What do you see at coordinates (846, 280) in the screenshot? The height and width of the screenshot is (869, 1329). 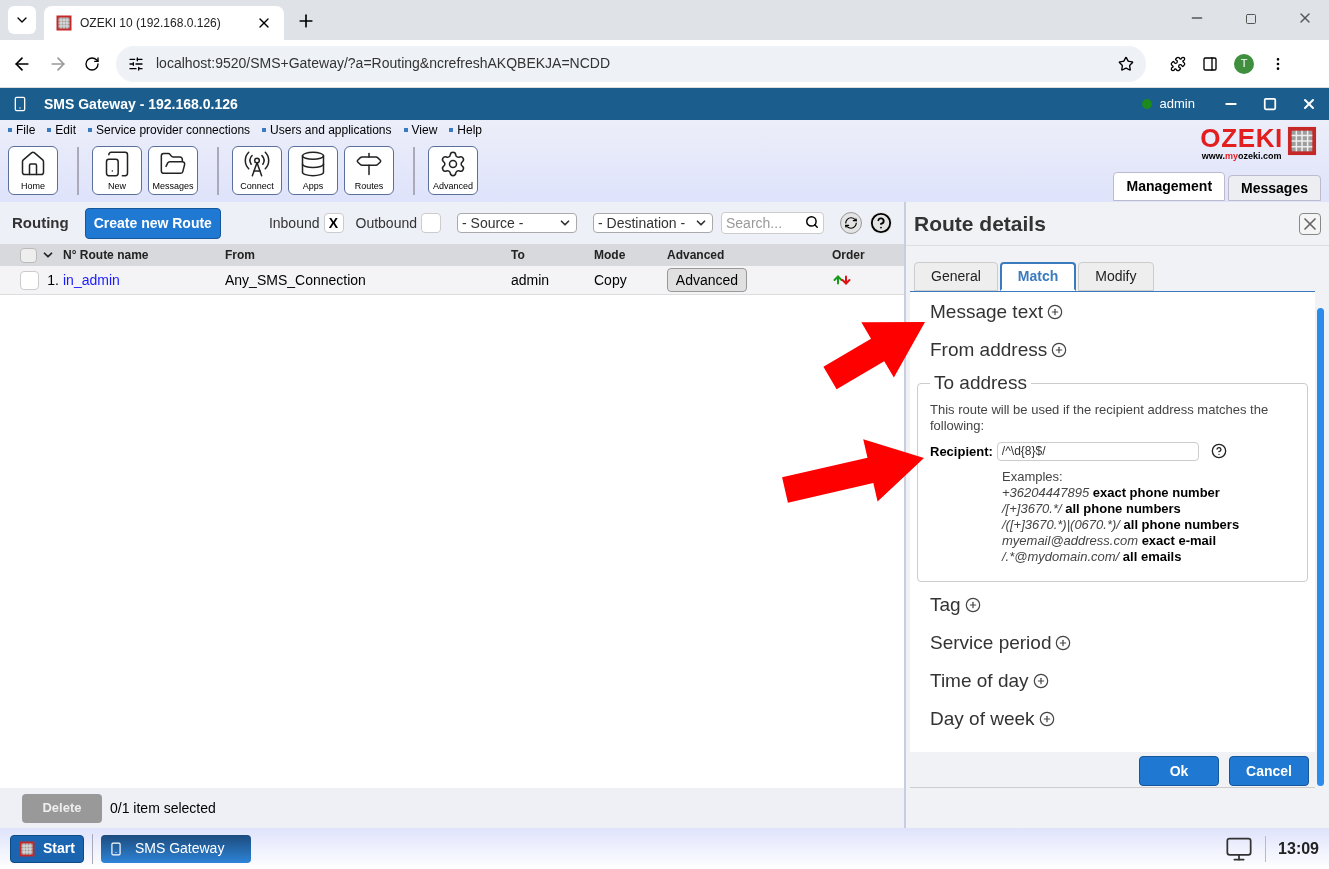 I see `move-down-icon` at bounding box center [846, 280].